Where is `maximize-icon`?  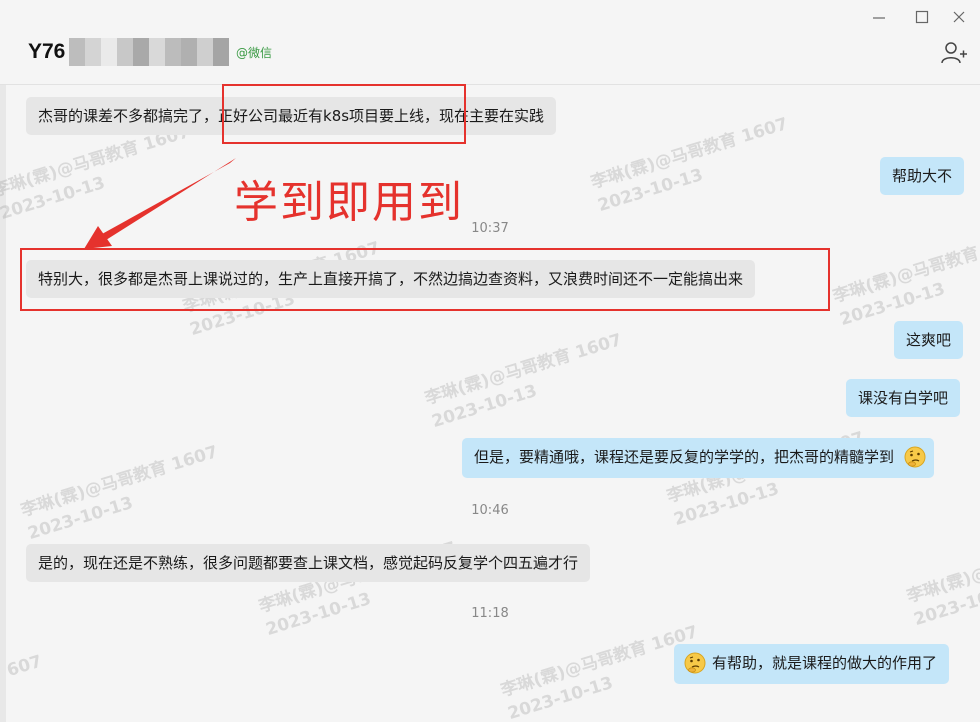 maximize-icon is located at coordinates (922, 17).